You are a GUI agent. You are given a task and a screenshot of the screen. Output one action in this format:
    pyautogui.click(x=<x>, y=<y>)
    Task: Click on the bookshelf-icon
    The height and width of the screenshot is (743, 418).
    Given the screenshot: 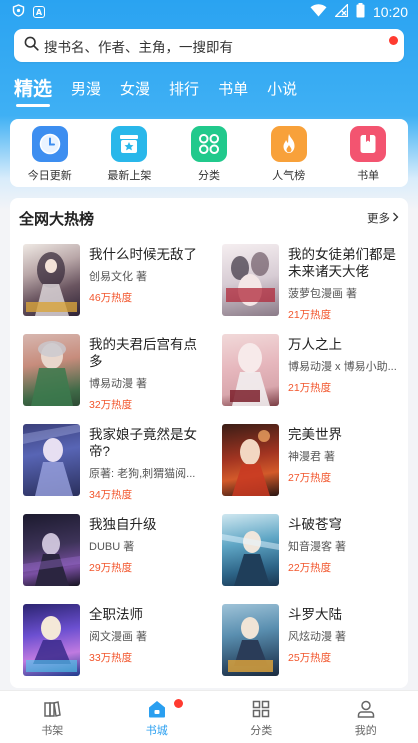 What is the action you would take?
    pyautogui.click(x=52, y=709)
    